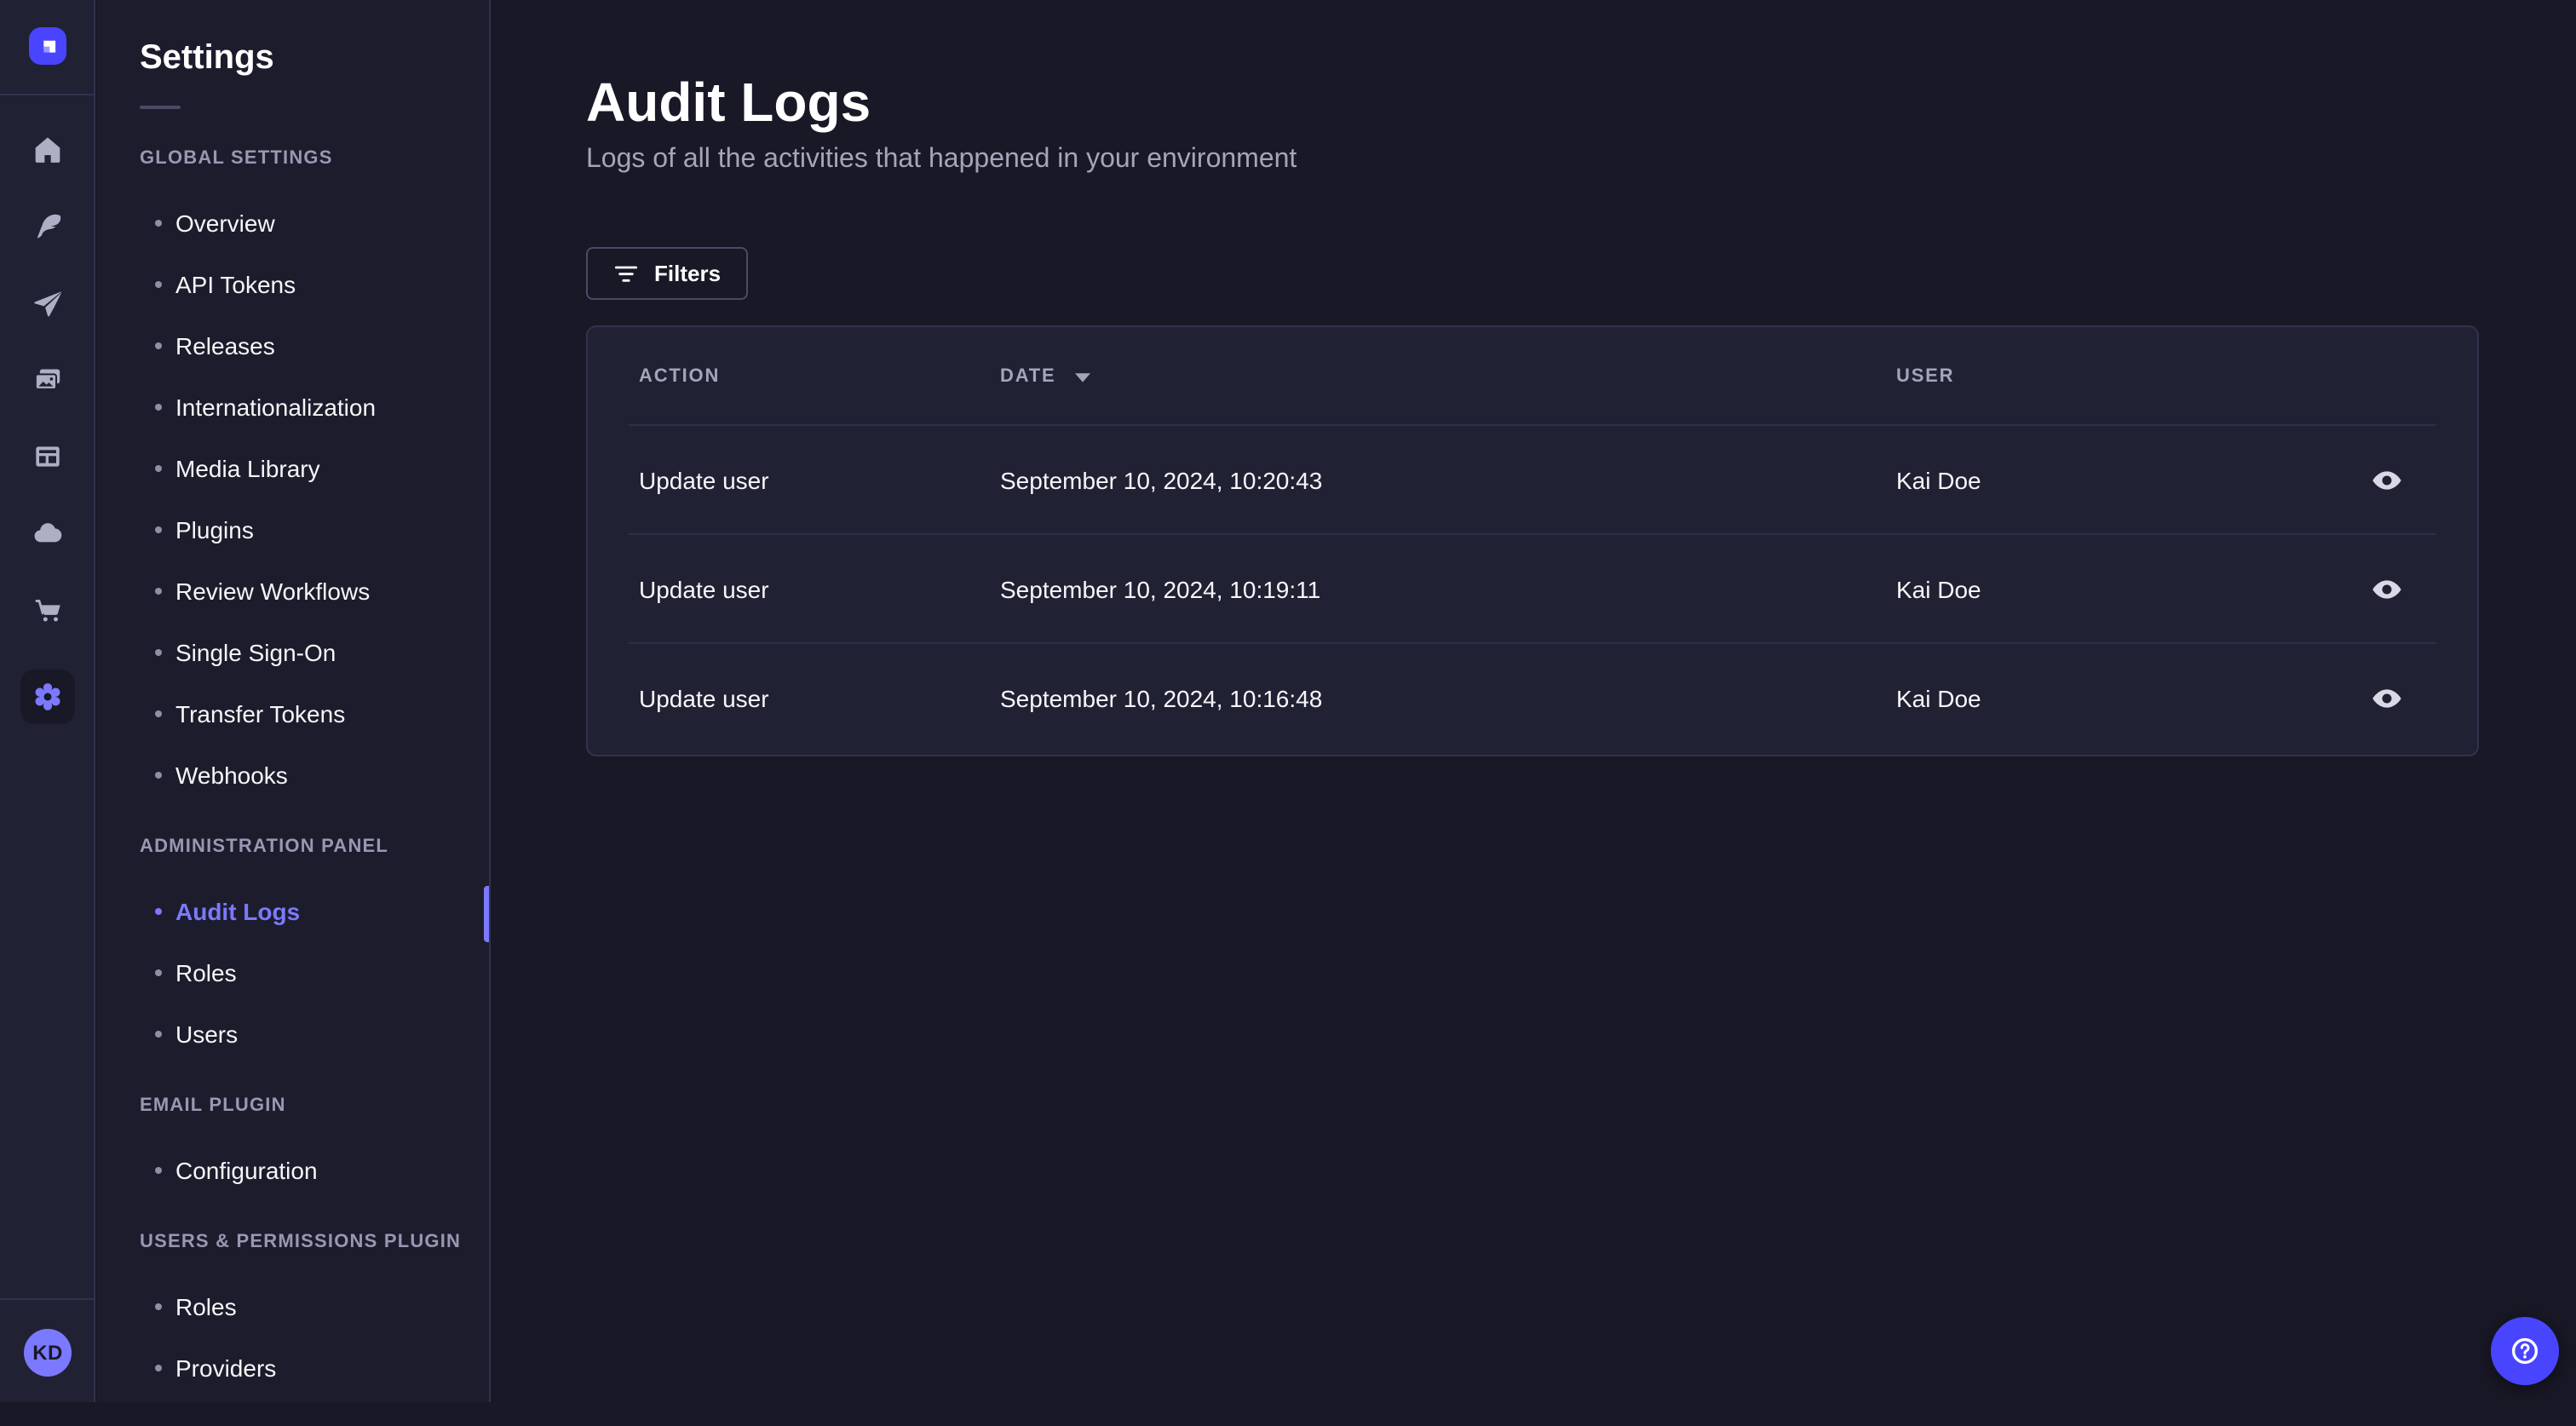 The image size is (2576, 1426). What do you see at coordinates (238, 912) in the screenshot?
I see `sidebar-item-label: Audit Logs` at bounding box center [238, 912].